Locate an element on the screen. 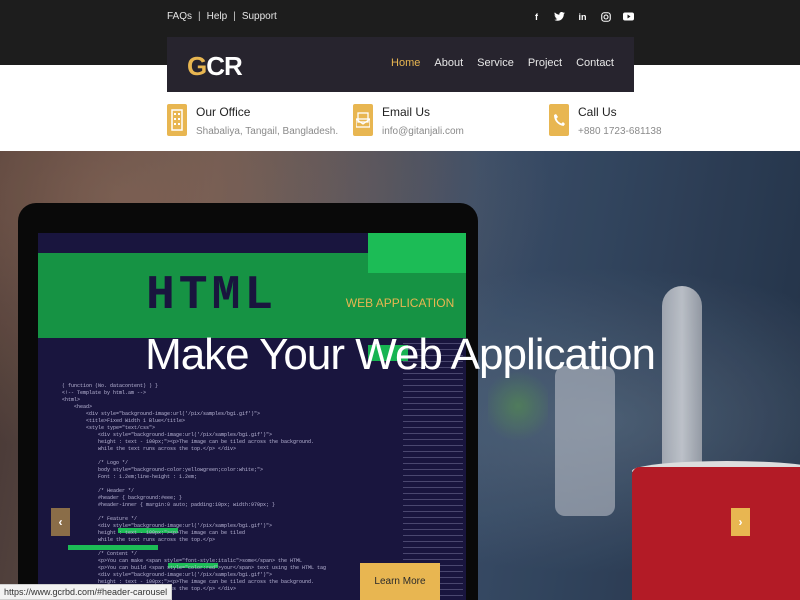 The image size is (800, 600). twitter-icon is located at coordinates (559, 16).